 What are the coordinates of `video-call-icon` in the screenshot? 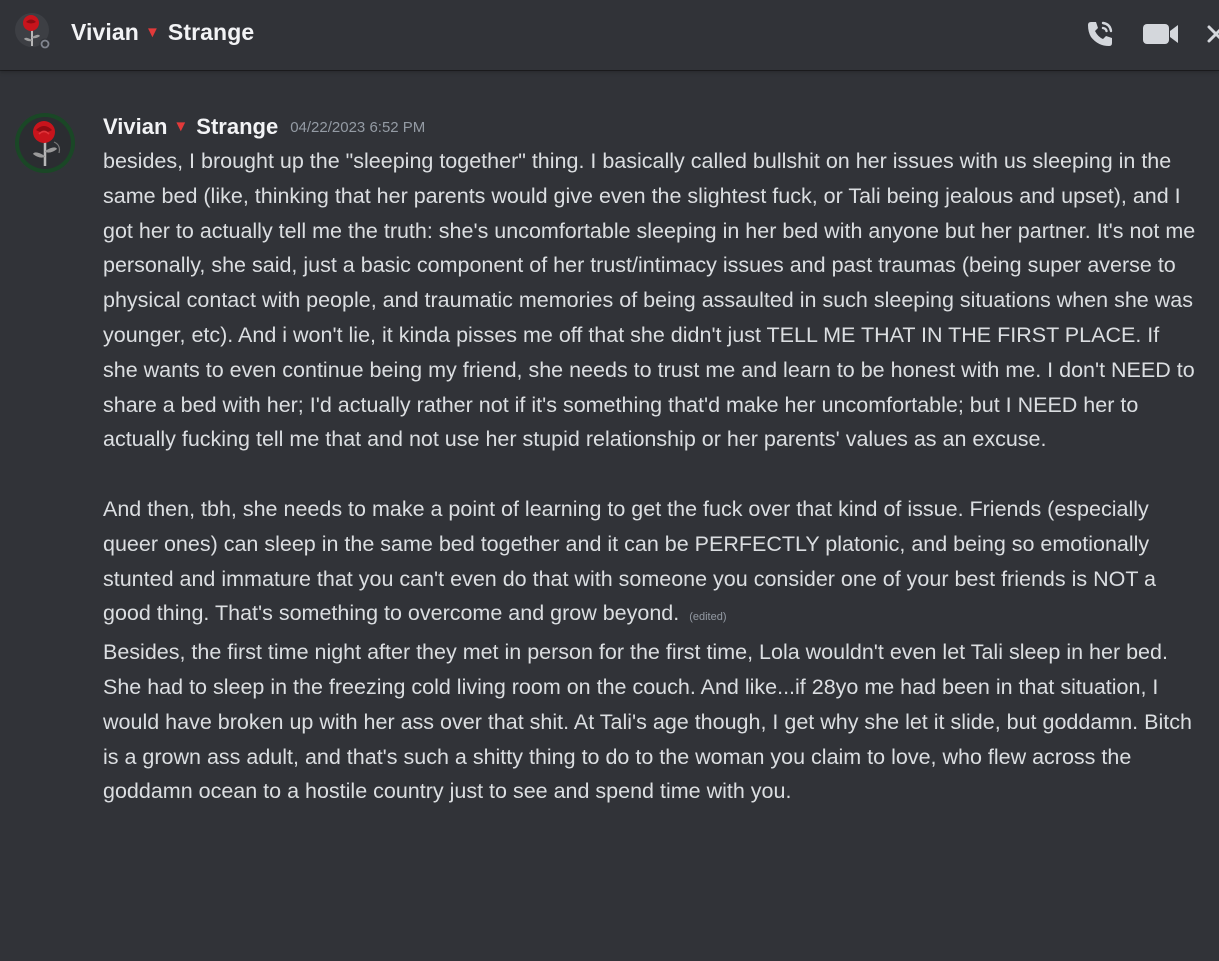 It's located at (1161, 34).